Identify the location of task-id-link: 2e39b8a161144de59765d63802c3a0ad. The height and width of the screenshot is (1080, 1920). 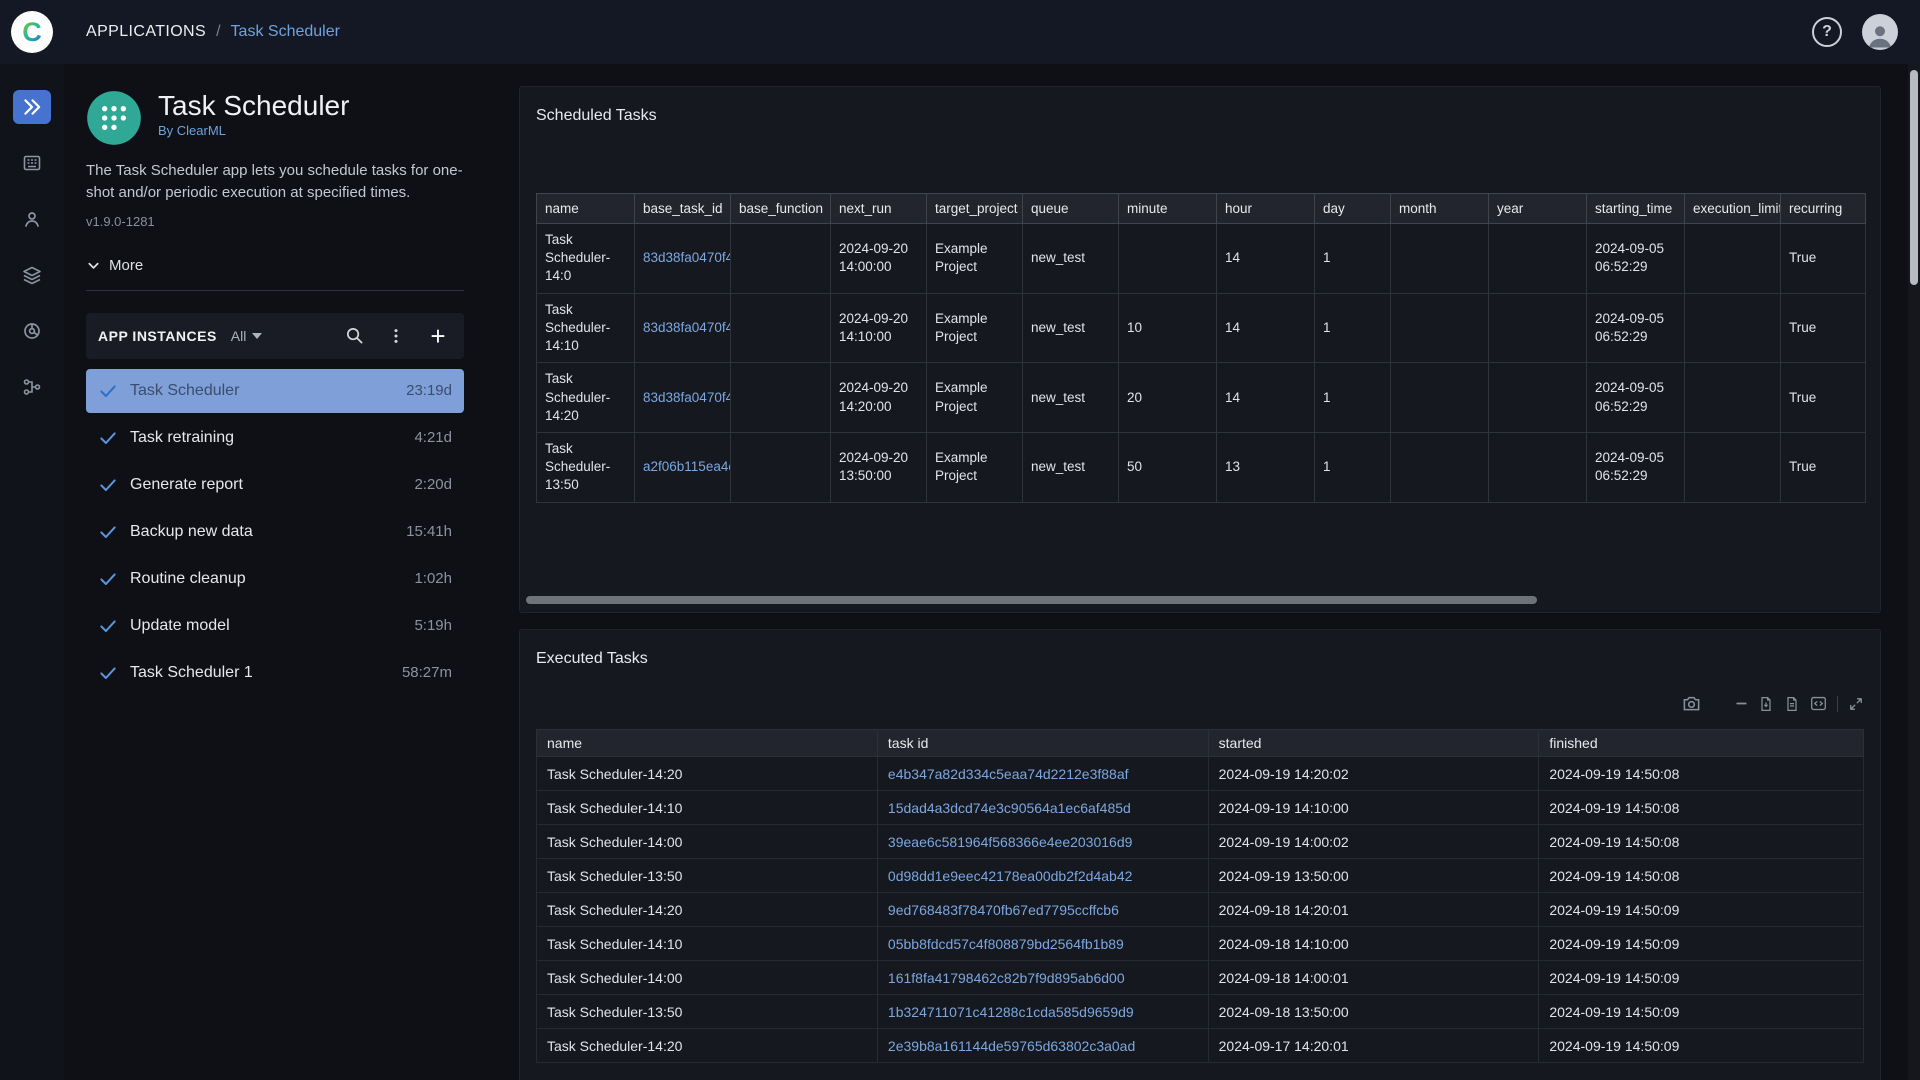
(1042, 1045).